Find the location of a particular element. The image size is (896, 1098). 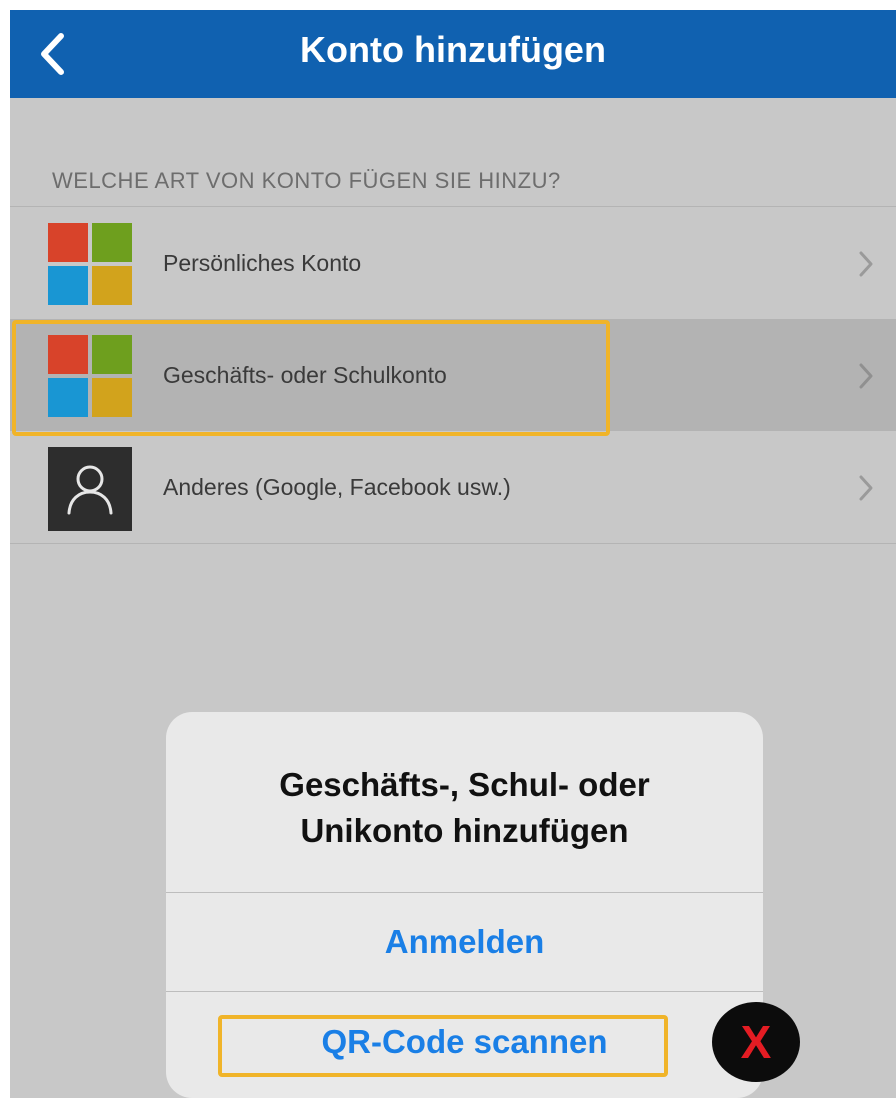

page-title: Konto hinzufügen is located at coordinates (453, 49).